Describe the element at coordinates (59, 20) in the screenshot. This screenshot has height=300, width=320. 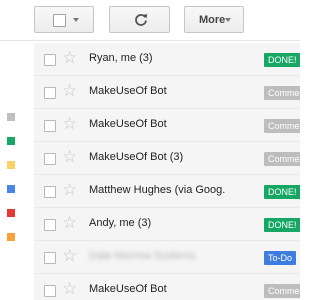
I see `checkbox-icon` at that location.